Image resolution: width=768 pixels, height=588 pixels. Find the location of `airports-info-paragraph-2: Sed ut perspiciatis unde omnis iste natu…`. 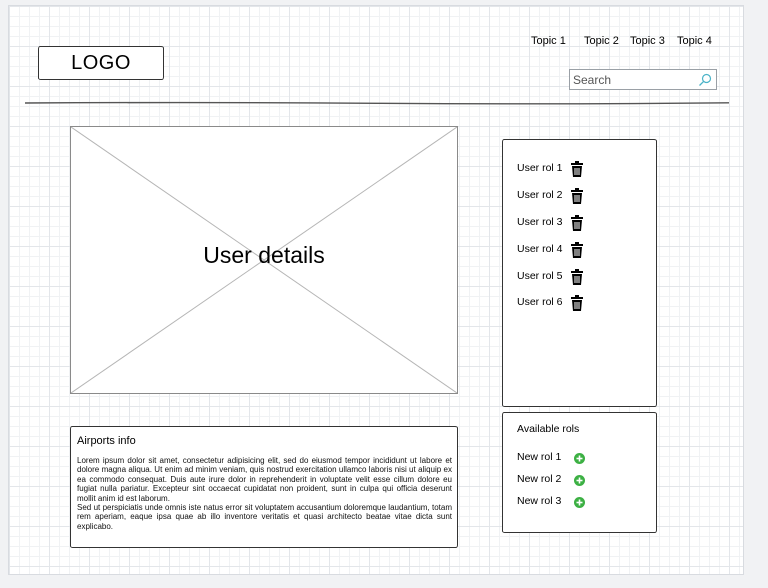

airports-info-paragraph-2: Sed ut perspiciatis unde omnis iste natu… is located at coordinates (264, 517).